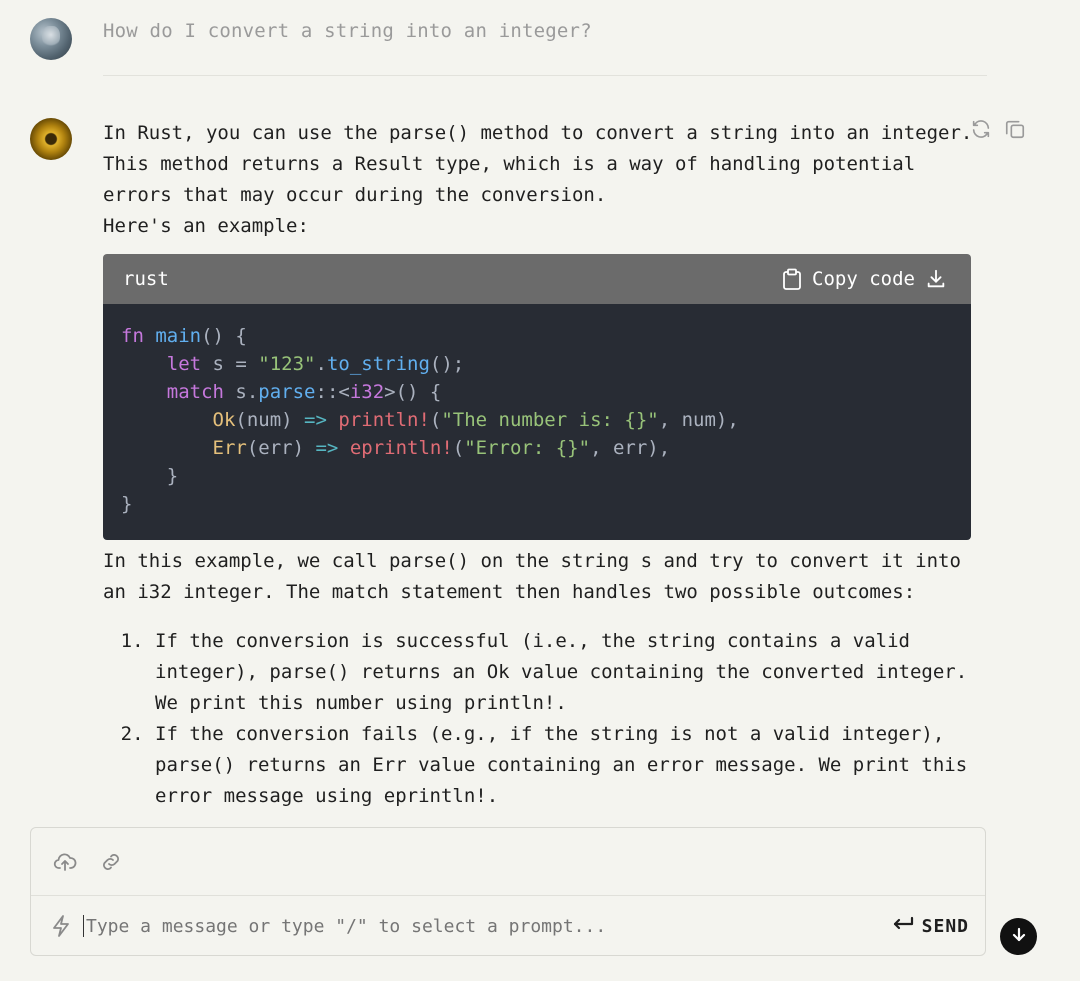  I want to click on send-label: SEND, so click(945, 926).